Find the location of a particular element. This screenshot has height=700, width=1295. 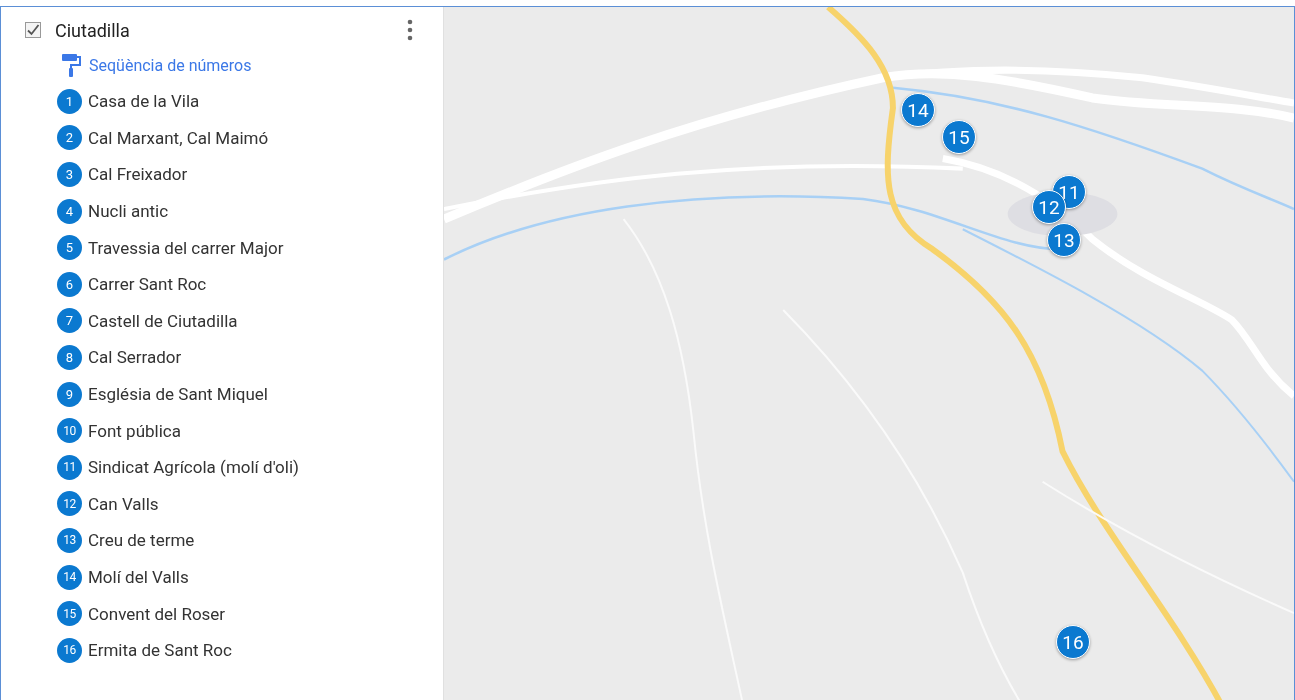

number-badge: 9 is located at coordinates (69, 394).